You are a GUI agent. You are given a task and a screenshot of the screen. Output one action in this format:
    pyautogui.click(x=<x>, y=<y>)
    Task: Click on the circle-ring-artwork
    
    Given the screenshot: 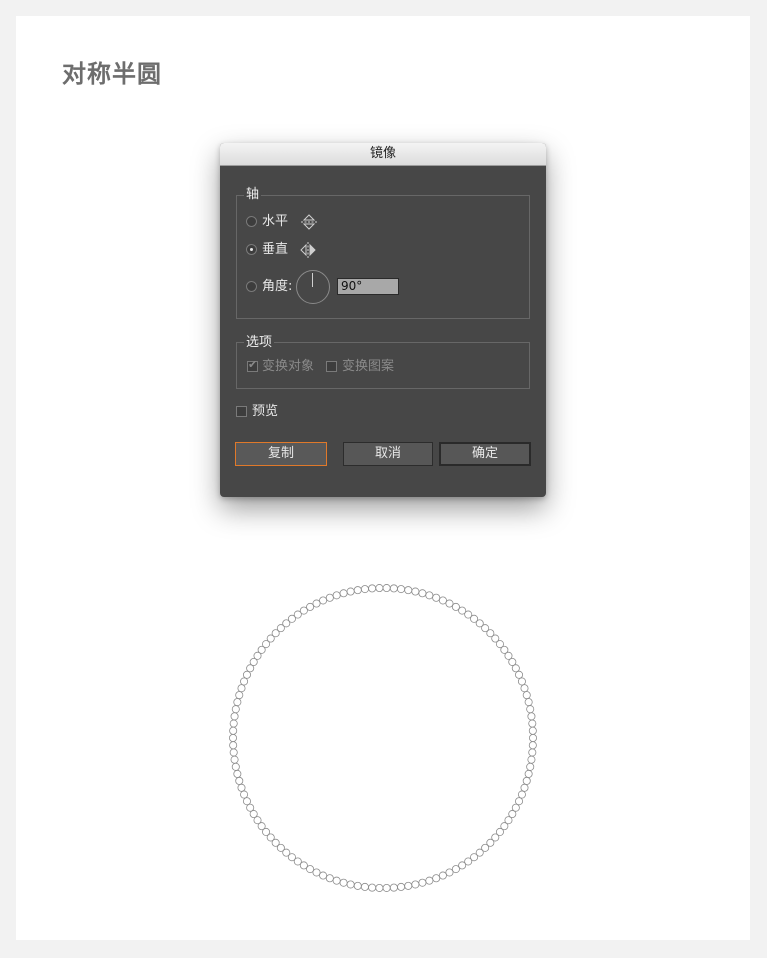 What is the action you would take?
    pyautogui.click(x=383, y=738)
    